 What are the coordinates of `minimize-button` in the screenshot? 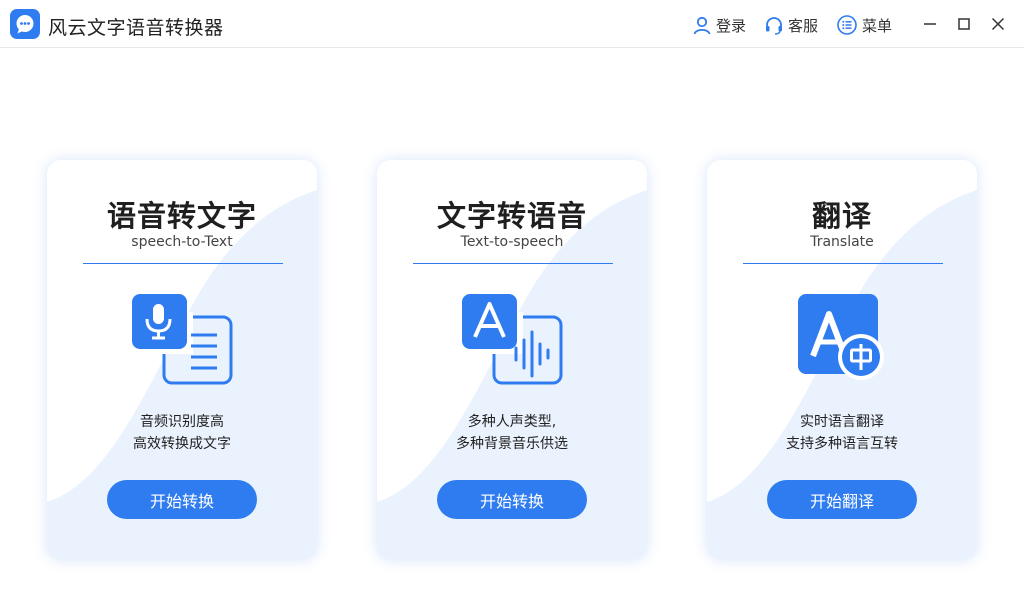 It's located at (930, 24).